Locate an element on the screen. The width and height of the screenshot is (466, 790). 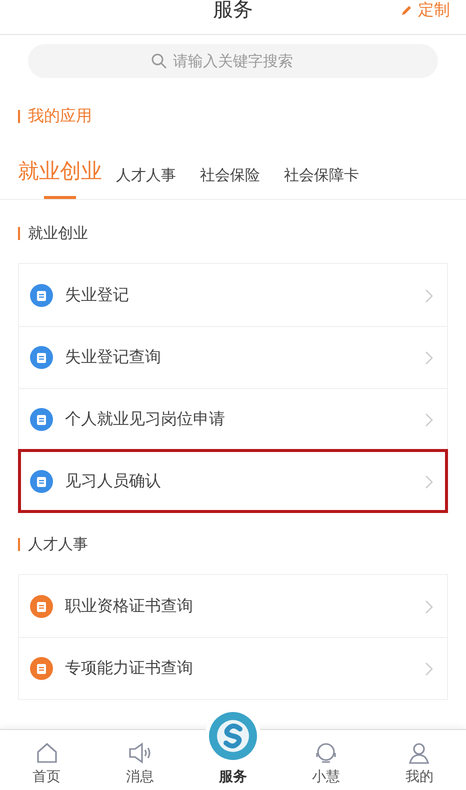
category-tab: 社会保障卡 is located at coordinates (321, 182).